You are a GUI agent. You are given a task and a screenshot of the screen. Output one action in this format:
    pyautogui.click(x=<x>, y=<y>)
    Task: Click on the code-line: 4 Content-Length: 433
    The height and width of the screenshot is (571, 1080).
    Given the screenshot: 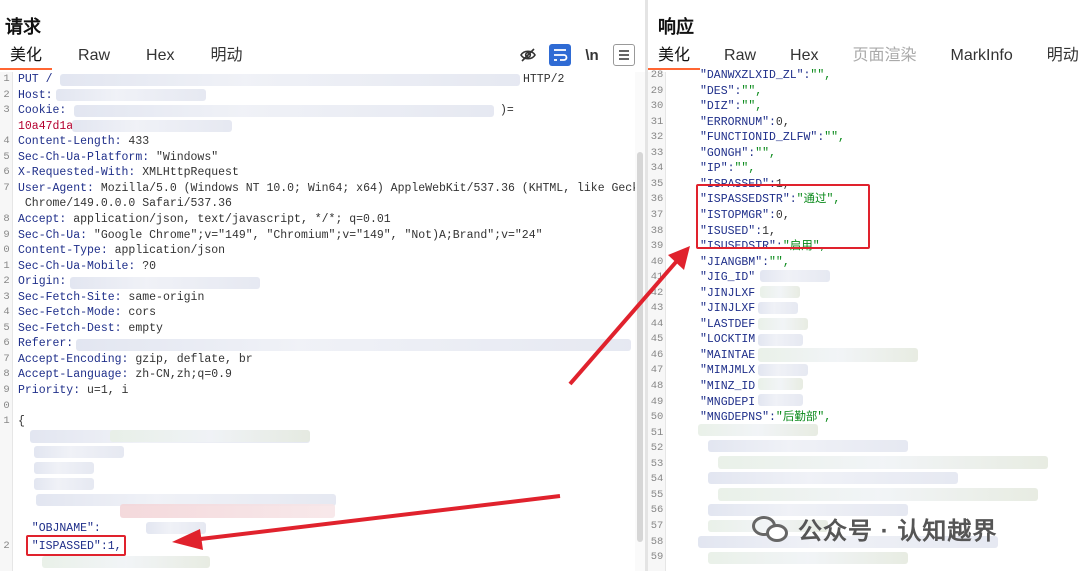 What is the action you would take?
    pyautogui.click(x=315, y=141)
    